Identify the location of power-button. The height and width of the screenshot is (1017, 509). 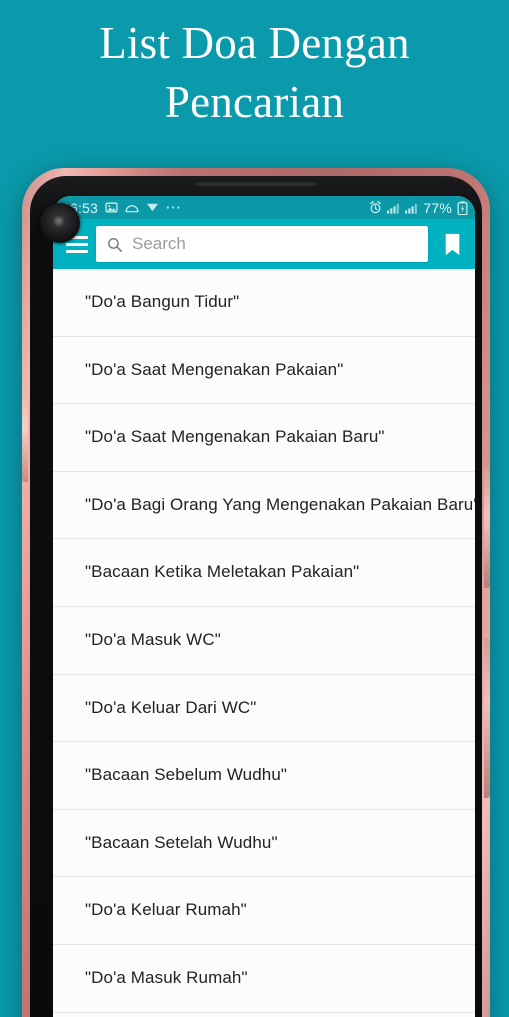
(487, 528).